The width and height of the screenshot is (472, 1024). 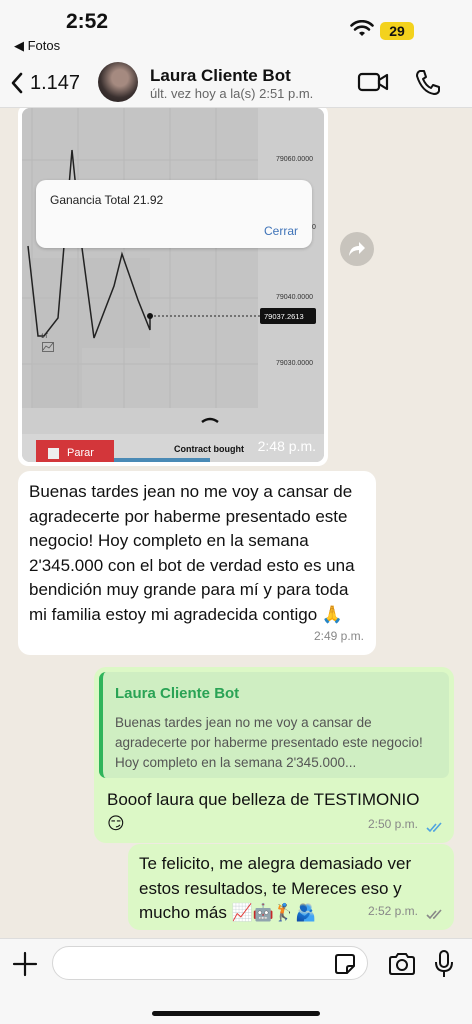 What do you see at coordinates (236, 1013) in the screenshot?
I see `home-indicator` at bounding box center [236, 1013].